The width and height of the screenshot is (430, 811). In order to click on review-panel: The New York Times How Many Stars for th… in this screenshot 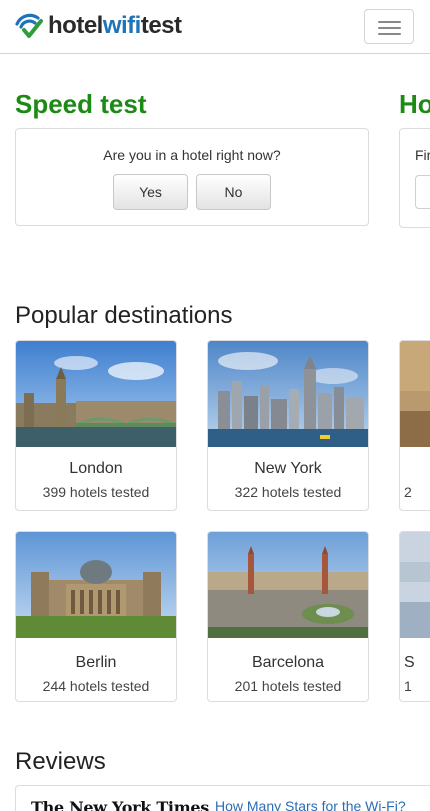, I will do `click(222, 798)`.